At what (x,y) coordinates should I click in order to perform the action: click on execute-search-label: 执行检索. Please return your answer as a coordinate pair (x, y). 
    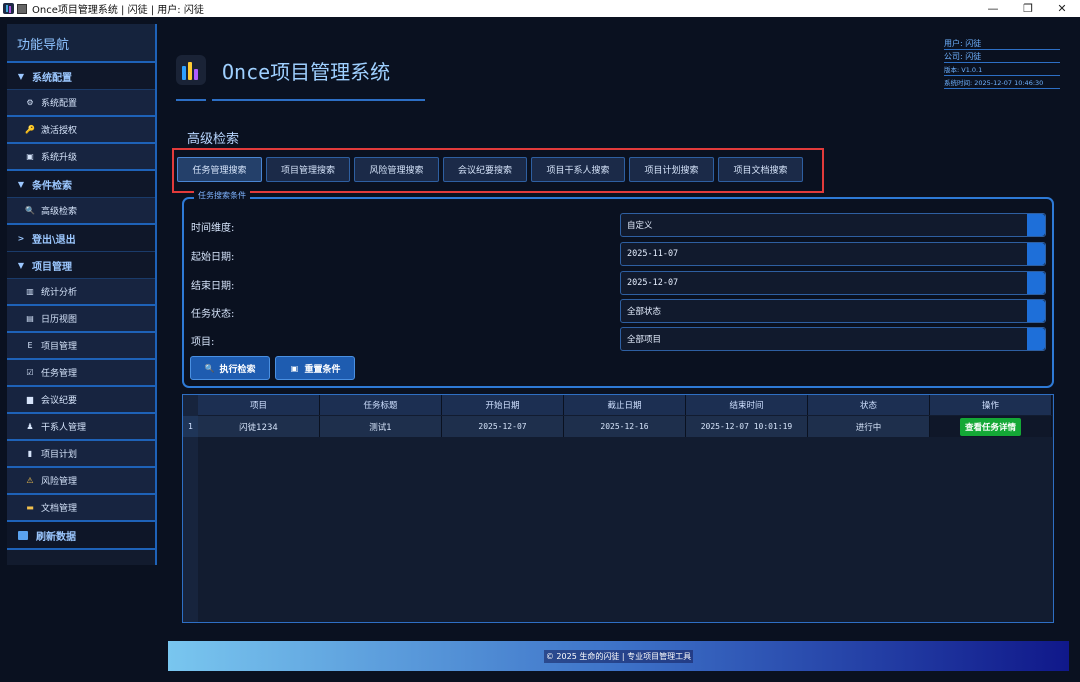
    Looking at the image, I should click on (237, 369).